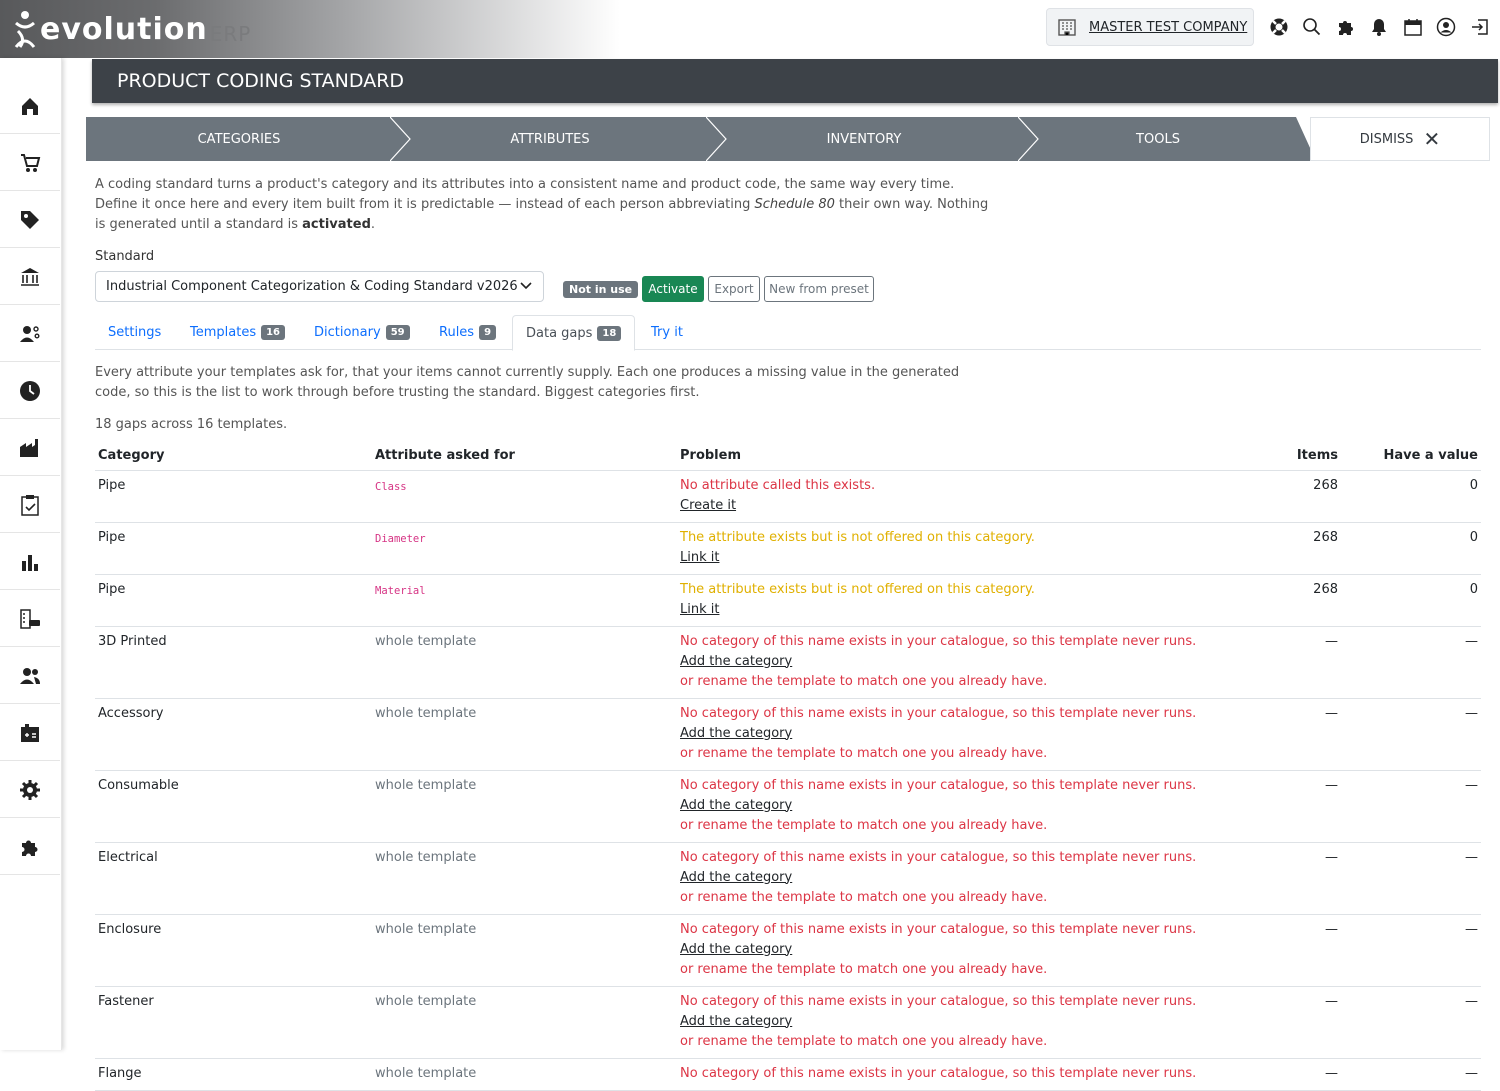 The width and height of the screenshot is (1500, 1091). I want to click on tab-try-it: Try it, so click(667, 332).